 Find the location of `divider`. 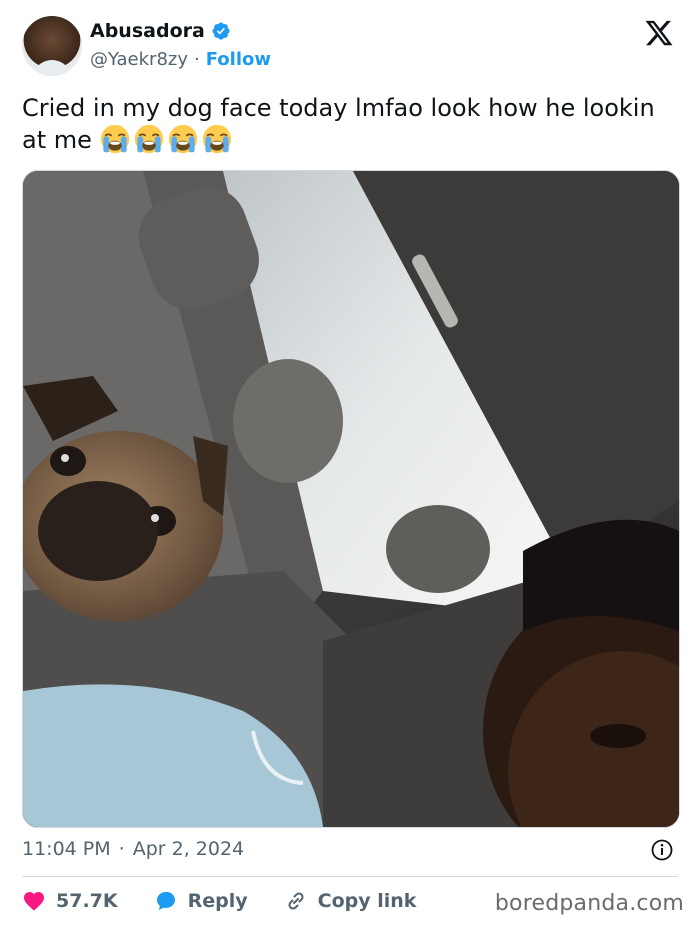

divider is located at coordinates (350, 876).